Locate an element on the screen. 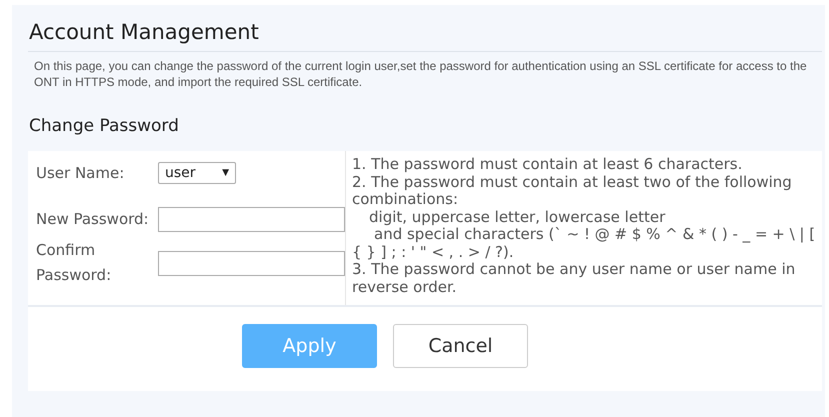  page-description: On this page, you can change the password of the current login user,set the password for authentication using an SSL certificate for access to the ONT in HTTPS mode, and import the required SSL certificate. is located at coordinates (420, 74).